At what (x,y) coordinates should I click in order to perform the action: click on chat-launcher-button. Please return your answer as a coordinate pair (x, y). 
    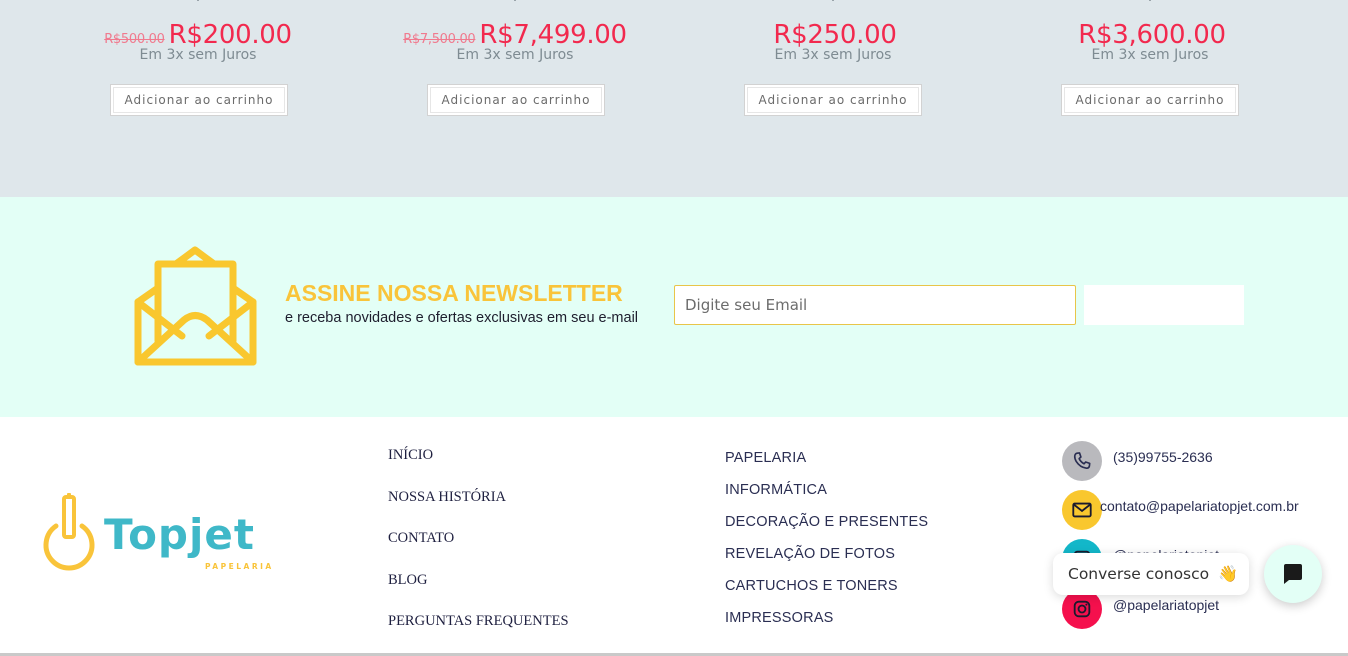
    Looking at the image, I should click on (1293, 574).